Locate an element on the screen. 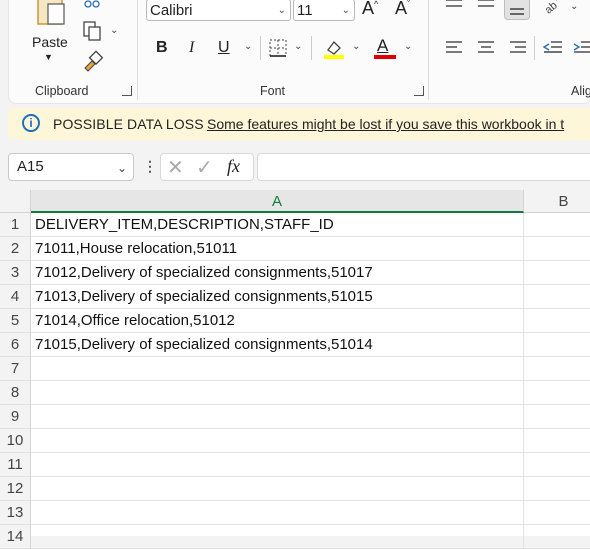  underline-dropdown-icon: ⌄ is located at coordinates (248, 46).